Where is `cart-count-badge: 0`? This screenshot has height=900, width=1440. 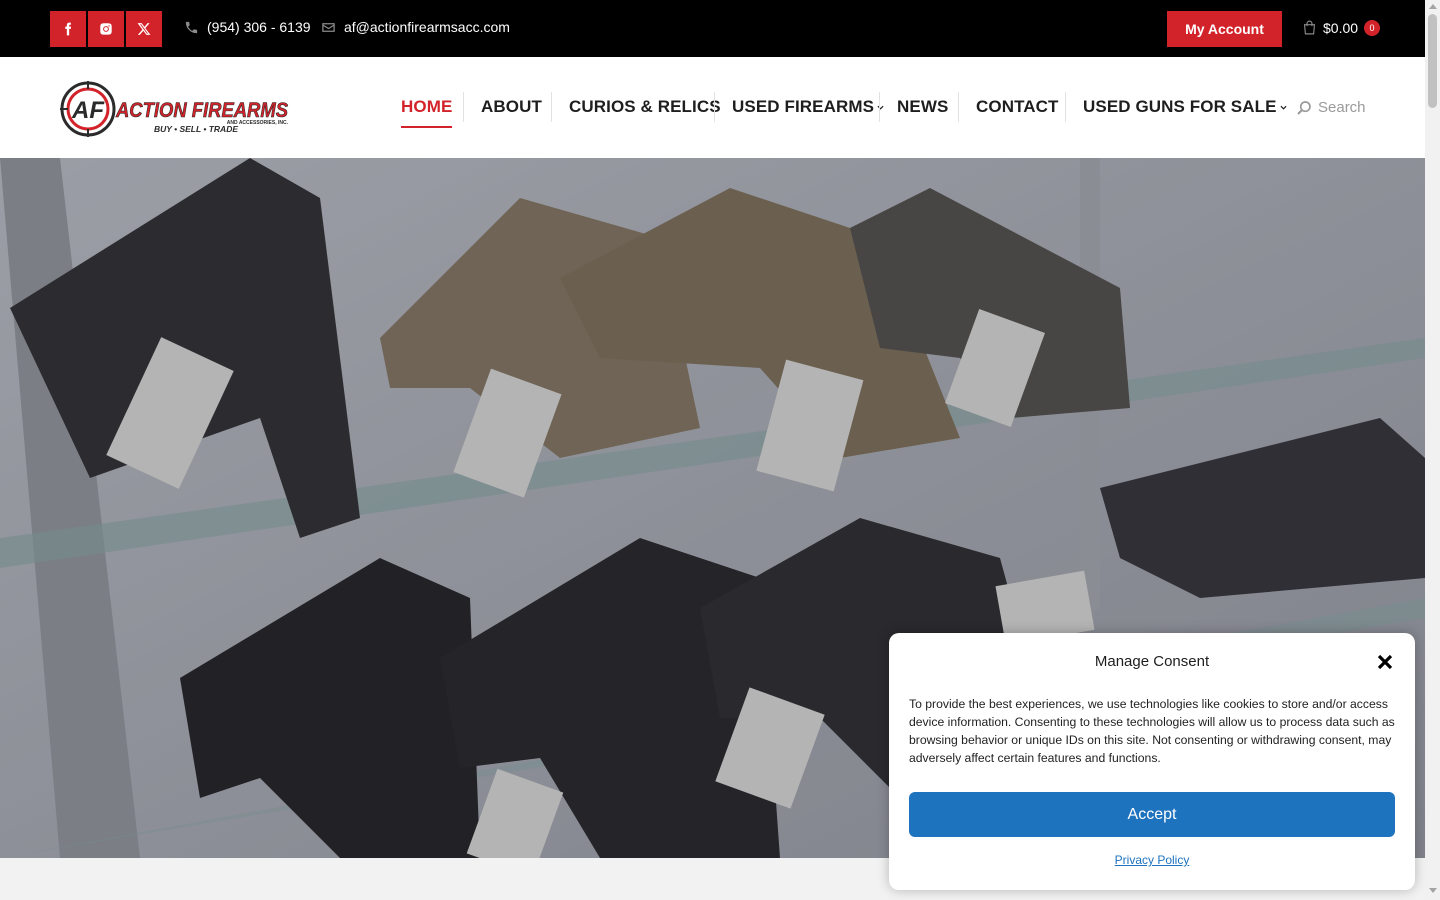
cart-count-badge: 0 is located at coordinates (1372, 27).